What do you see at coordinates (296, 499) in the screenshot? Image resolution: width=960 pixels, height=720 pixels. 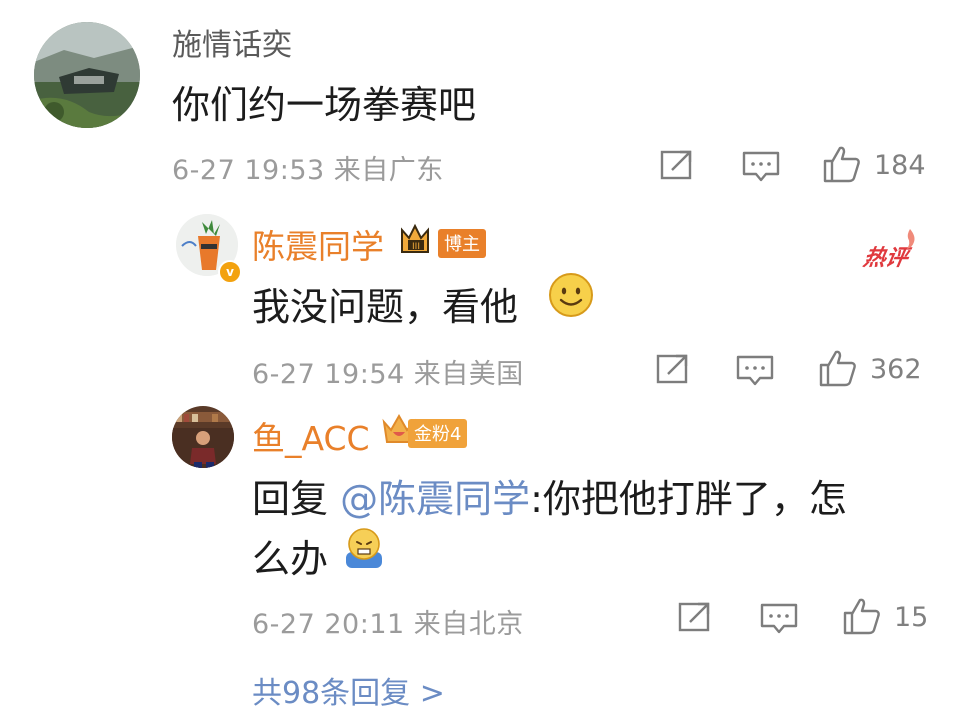 I see `reply-prefix: 回复` at bounding box center [296, 499].